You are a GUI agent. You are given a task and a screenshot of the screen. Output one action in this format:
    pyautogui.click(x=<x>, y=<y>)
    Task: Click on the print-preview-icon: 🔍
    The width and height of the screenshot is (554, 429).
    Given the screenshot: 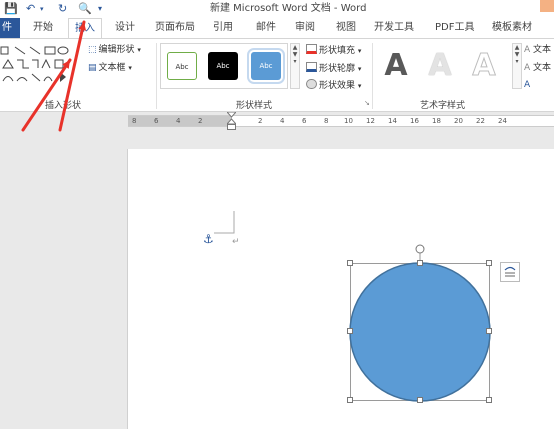 What is the action you would take?
    pyautogui.click(x=85, y=9)
    